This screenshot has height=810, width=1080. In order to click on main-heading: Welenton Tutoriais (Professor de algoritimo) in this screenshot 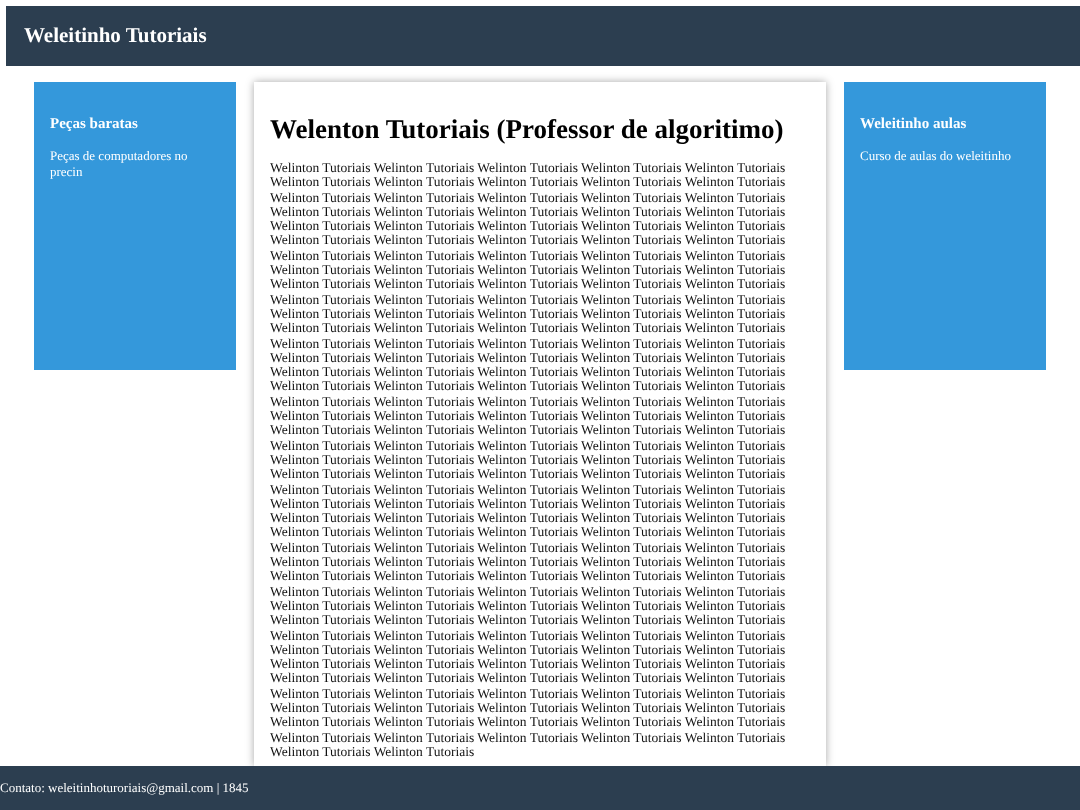, I will do `click(528, 130)`.